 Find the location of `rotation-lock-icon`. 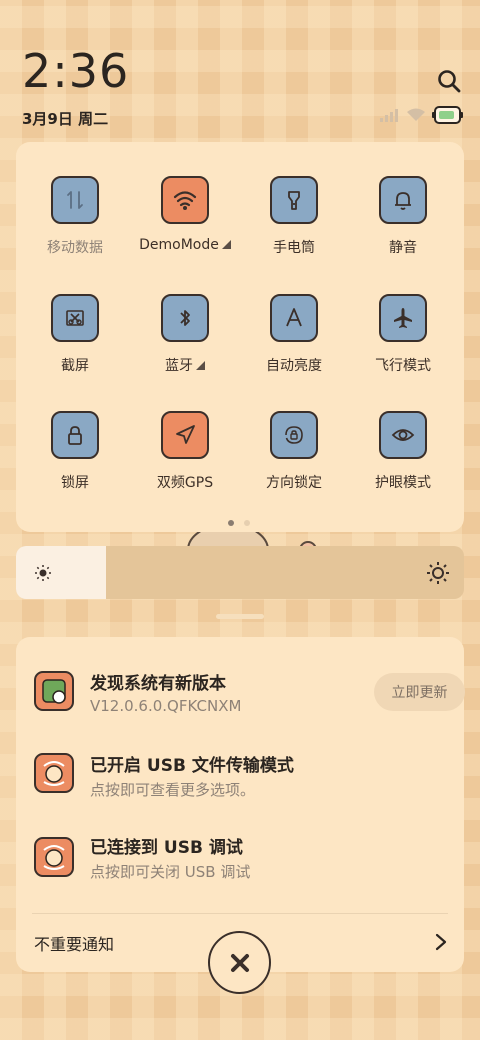

rotation-lock-icon is located at coordinates (294, 435).